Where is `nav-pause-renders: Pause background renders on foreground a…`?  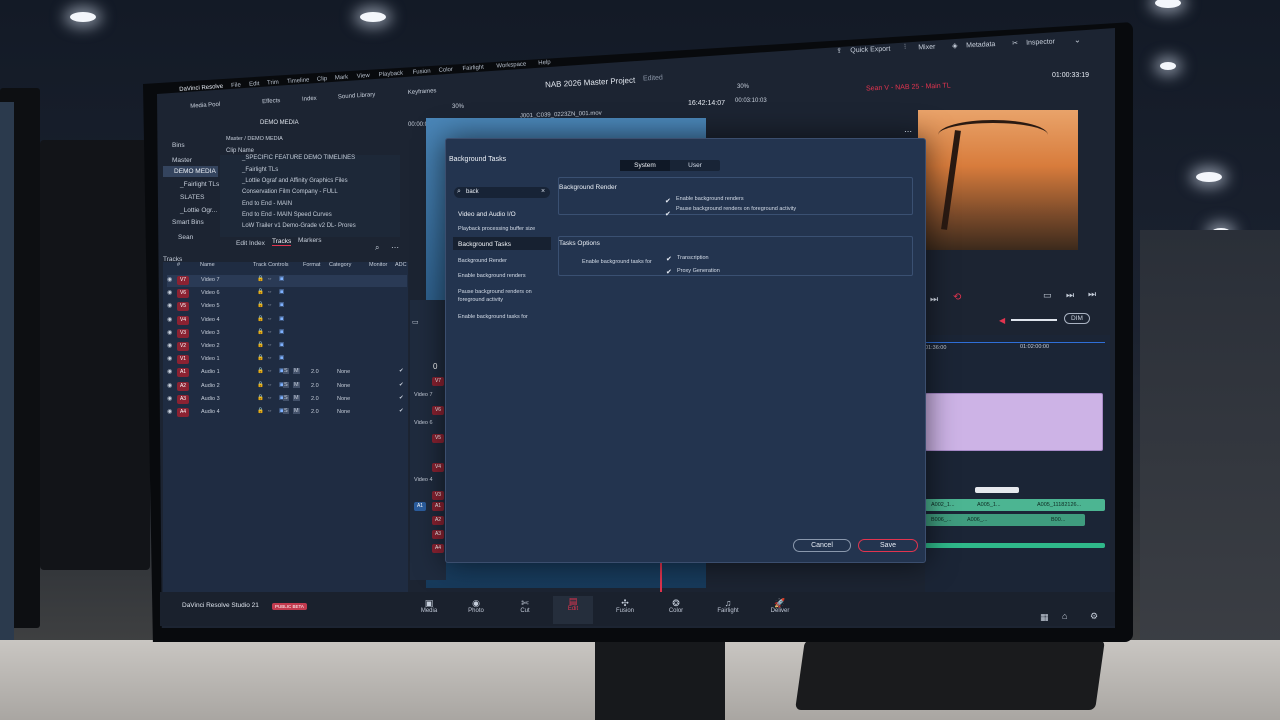
nav-pause-renders: Pause background renders on foreground a… is located at coordinates (505, 296).